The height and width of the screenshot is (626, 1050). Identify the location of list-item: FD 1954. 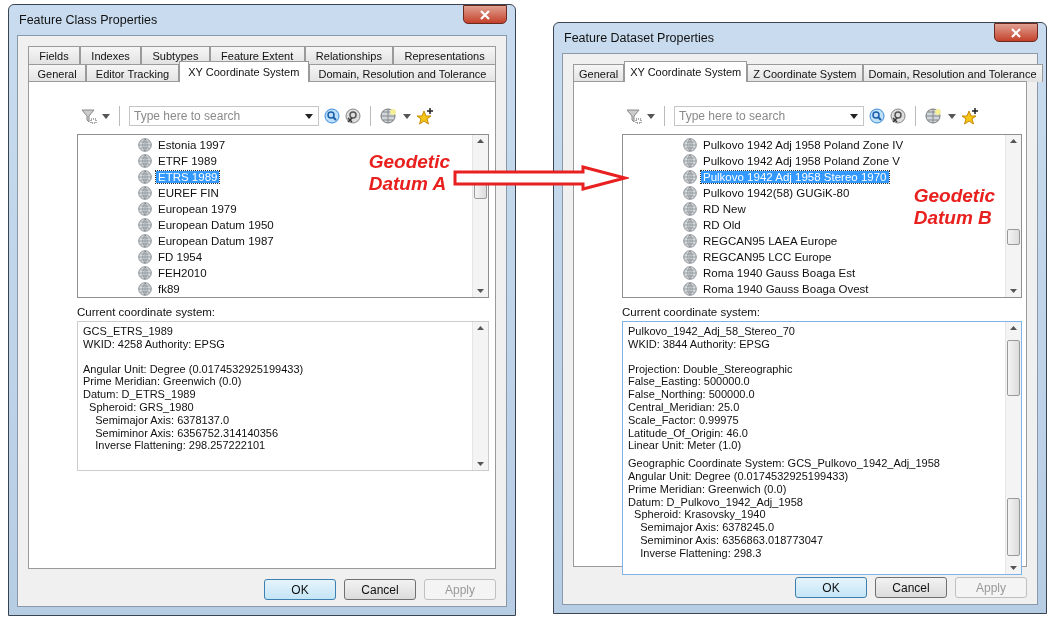
(180, 257).